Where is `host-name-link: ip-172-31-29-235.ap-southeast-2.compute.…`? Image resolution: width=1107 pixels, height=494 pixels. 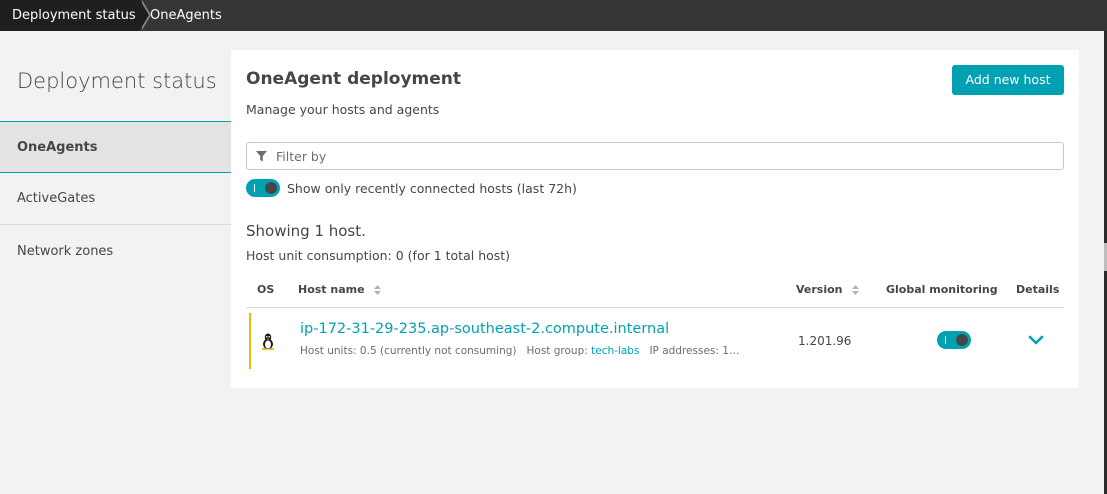 host-name-link: ip-172-31-29-235.ap-southeast-2.compute.… is located at coordinates (484, 329).